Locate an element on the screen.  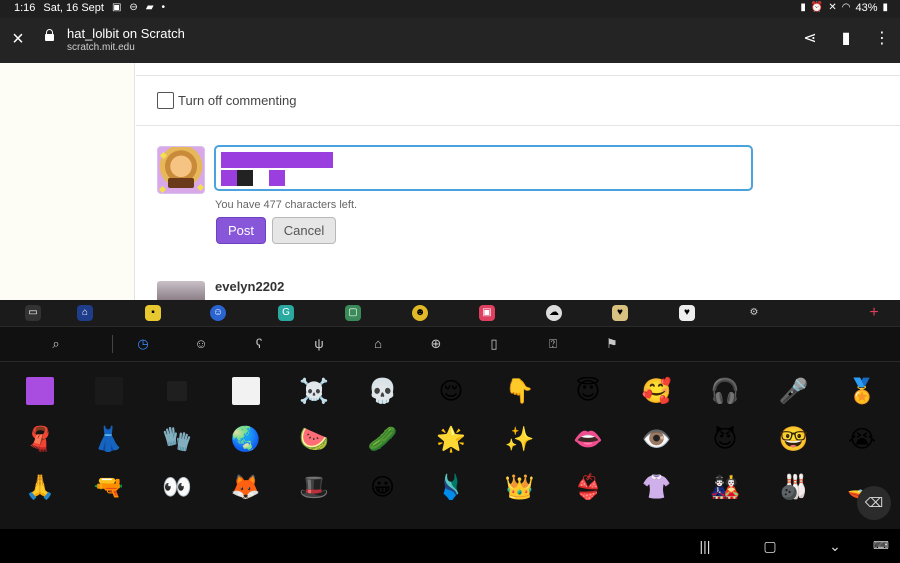
dnd-icon: ⊖ is located at coordinates (133, 7).